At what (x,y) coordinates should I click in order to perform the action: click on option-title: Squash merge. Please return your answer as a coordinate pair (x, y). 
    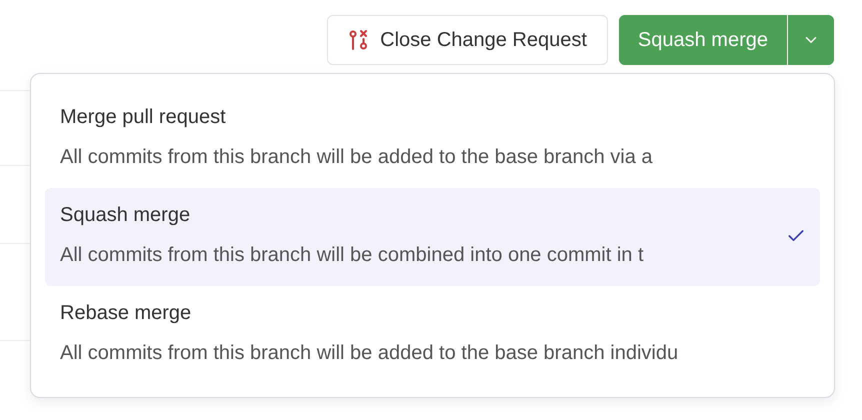
    Looking at the image, I should click on (126, 215).